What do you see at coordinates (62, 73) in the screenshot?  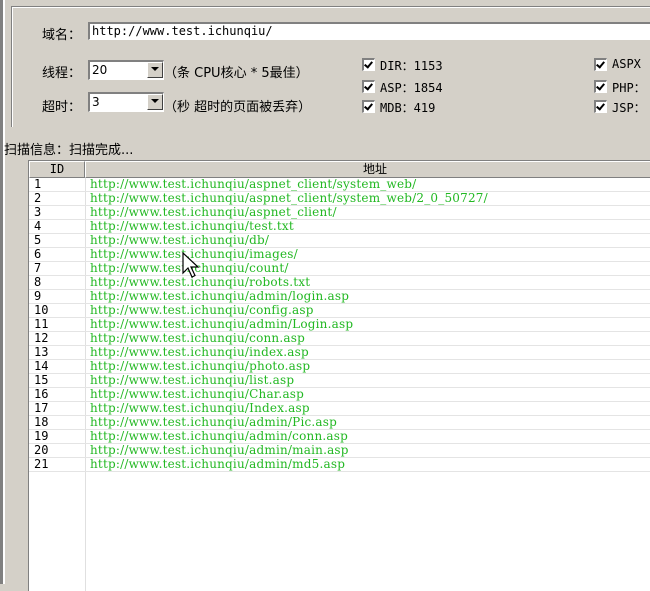 I see `threads-label: 线程：` at bounding box center [62, 73].